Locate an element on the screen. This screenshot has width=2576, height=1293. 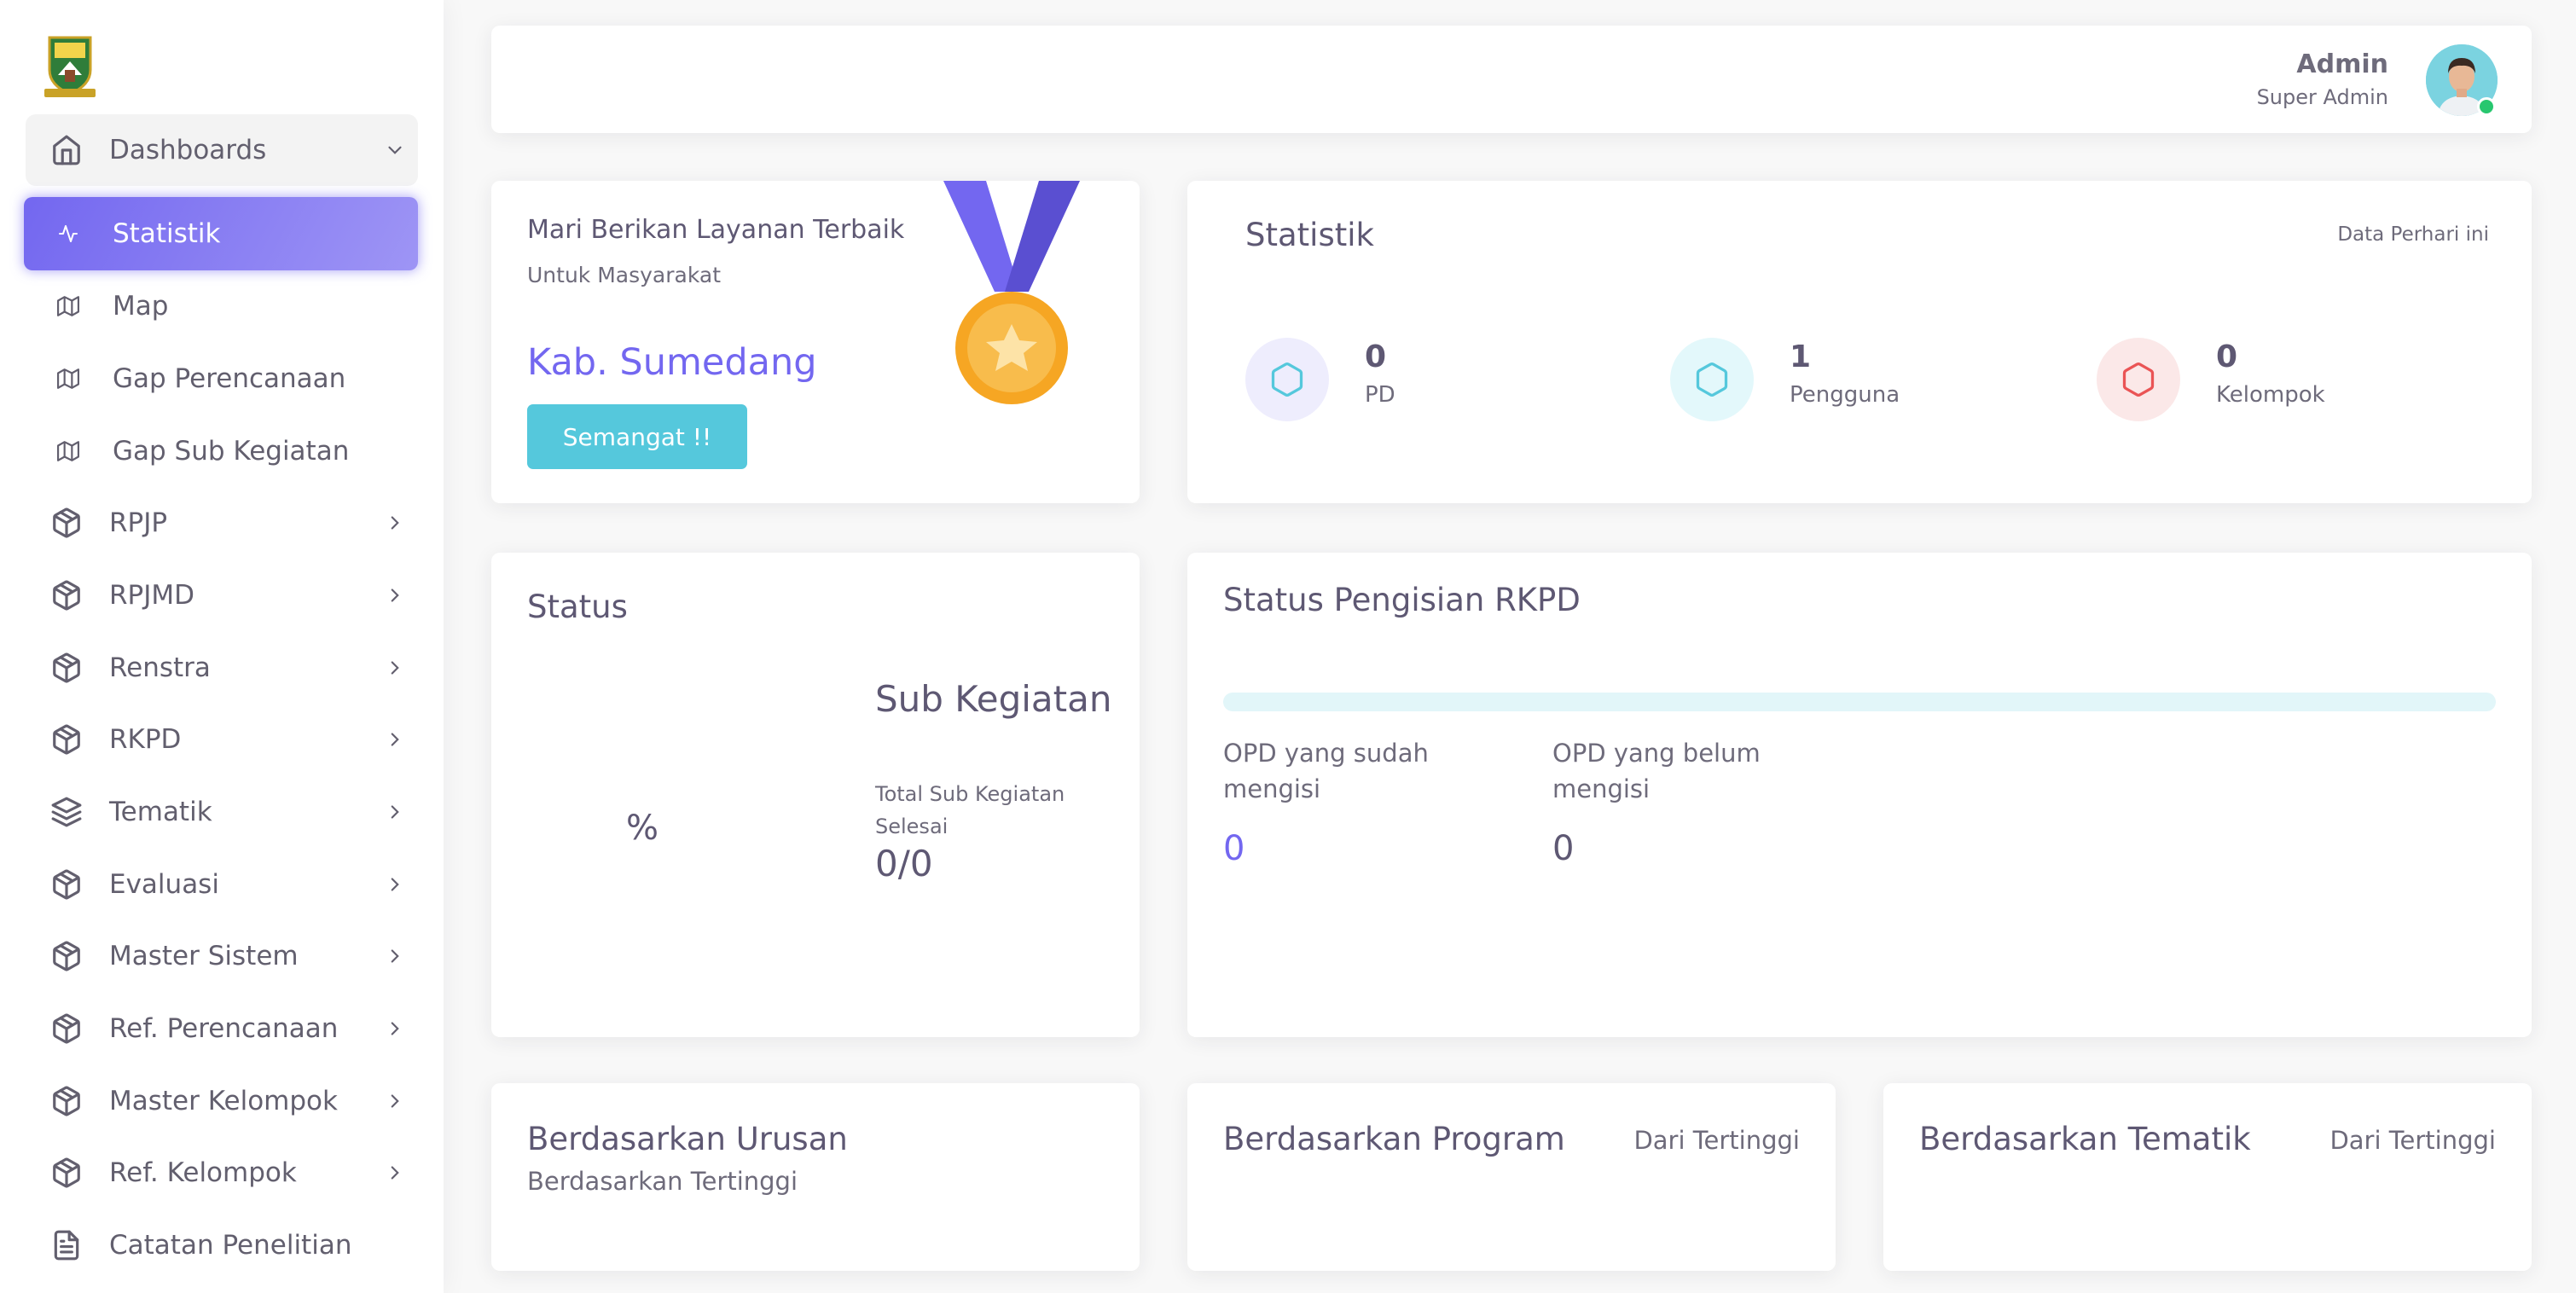
chevron-down-icon is located at coordinates (395, 150).